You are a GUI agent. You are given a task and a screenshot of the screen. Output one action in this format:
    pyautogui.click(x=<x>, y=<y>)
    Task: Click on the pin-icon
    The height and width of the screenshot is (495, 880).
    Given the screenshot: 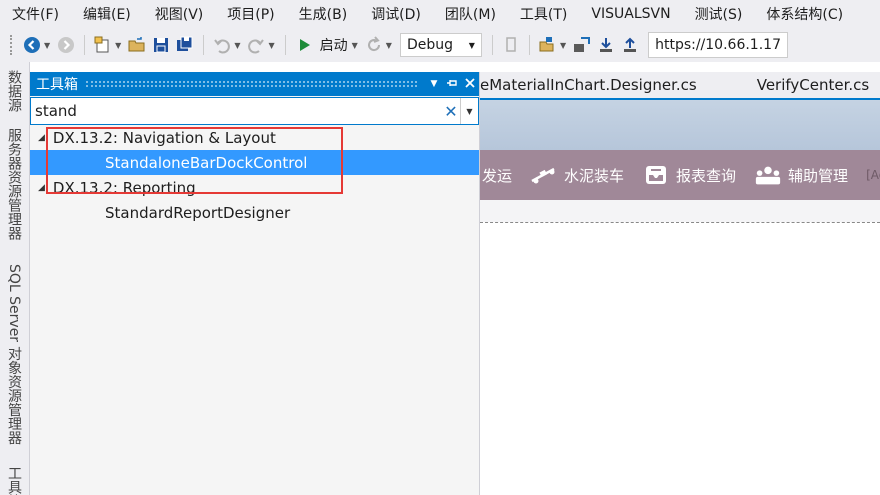 What is the action you would take?
    pyautogui.click(x=452, y=84)
    